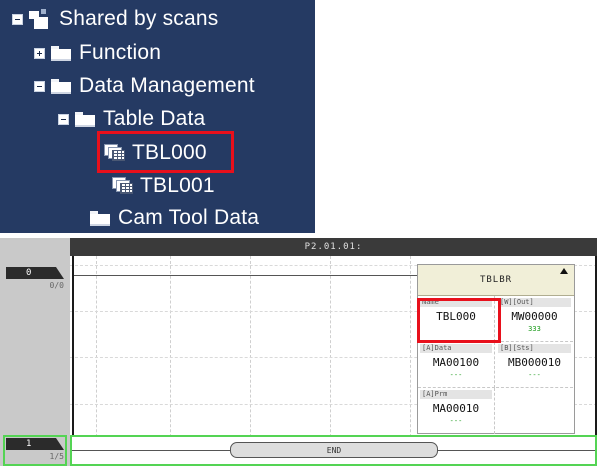  I want to click on step-sub-label: 0/0, so click(56, 285).